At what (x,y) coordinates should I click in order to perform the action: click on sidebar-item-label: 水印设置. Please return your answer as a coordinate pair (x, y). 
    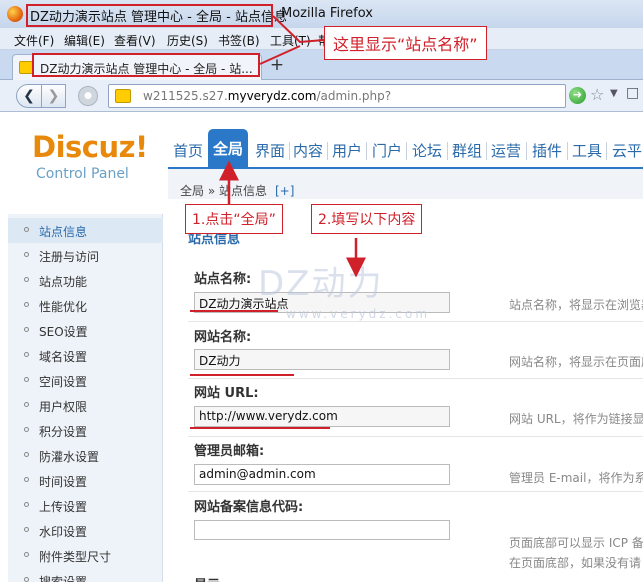
    Looking at the image, I should click on (63, 532).